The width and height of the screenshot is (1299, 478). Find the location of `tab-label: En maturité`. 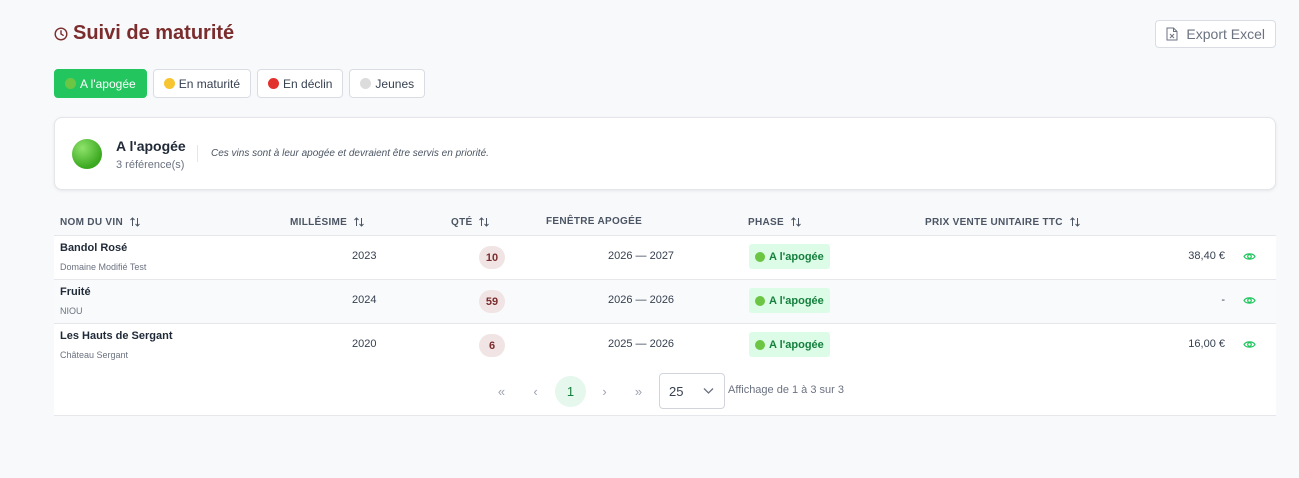

tab-label: En maturité is located at coordinates (209, 83).